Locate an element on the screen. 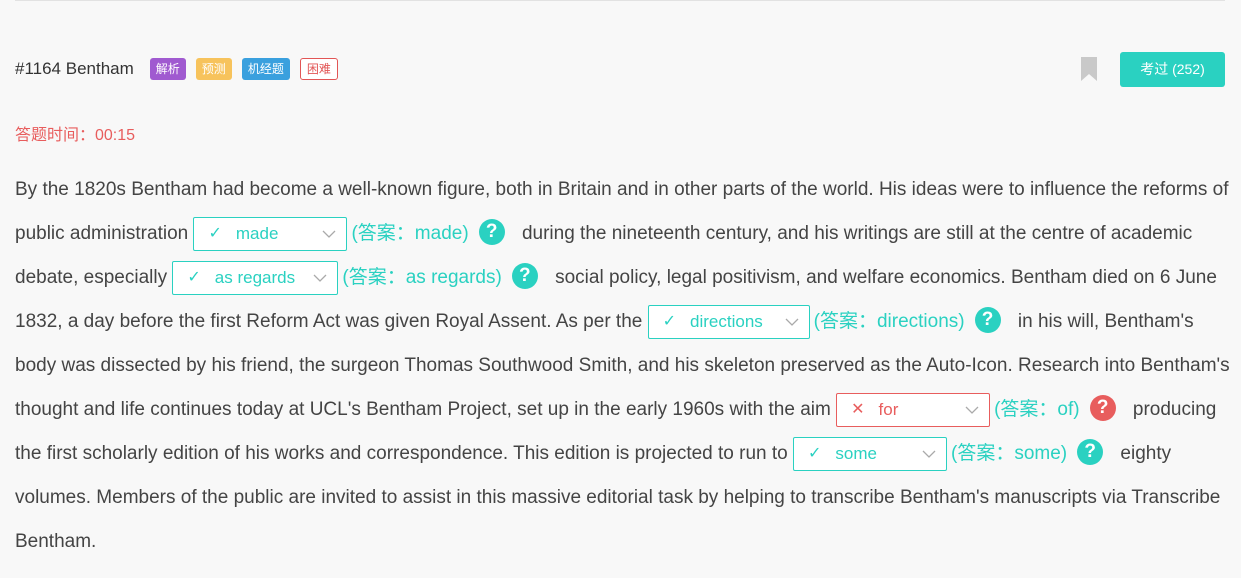 This screenshot has width=1241, height=578. blank-3-select: ✓ directions is located at coordinates (728, 321).